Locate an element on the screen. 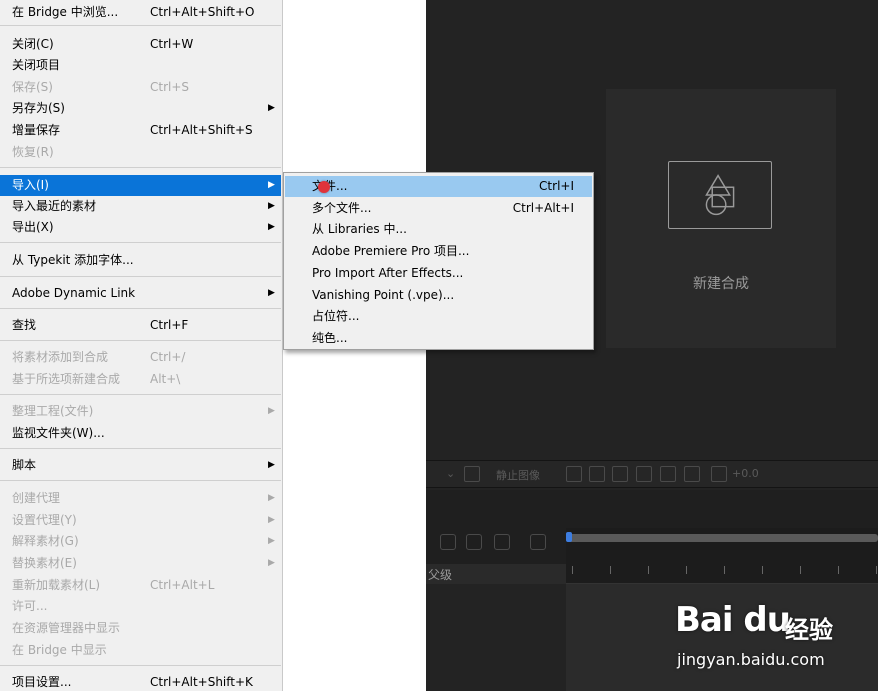 This screenshot has width=878, height=691. menu-item-browse-in-bridge: 在 Bridge 中浏览... Ctrl+Alt+Shift+O is located at coordinates (140, 12).